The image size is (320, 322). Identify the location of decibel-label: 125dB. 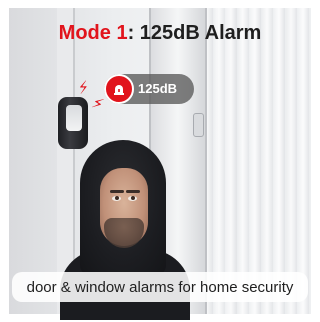
(158, 88).